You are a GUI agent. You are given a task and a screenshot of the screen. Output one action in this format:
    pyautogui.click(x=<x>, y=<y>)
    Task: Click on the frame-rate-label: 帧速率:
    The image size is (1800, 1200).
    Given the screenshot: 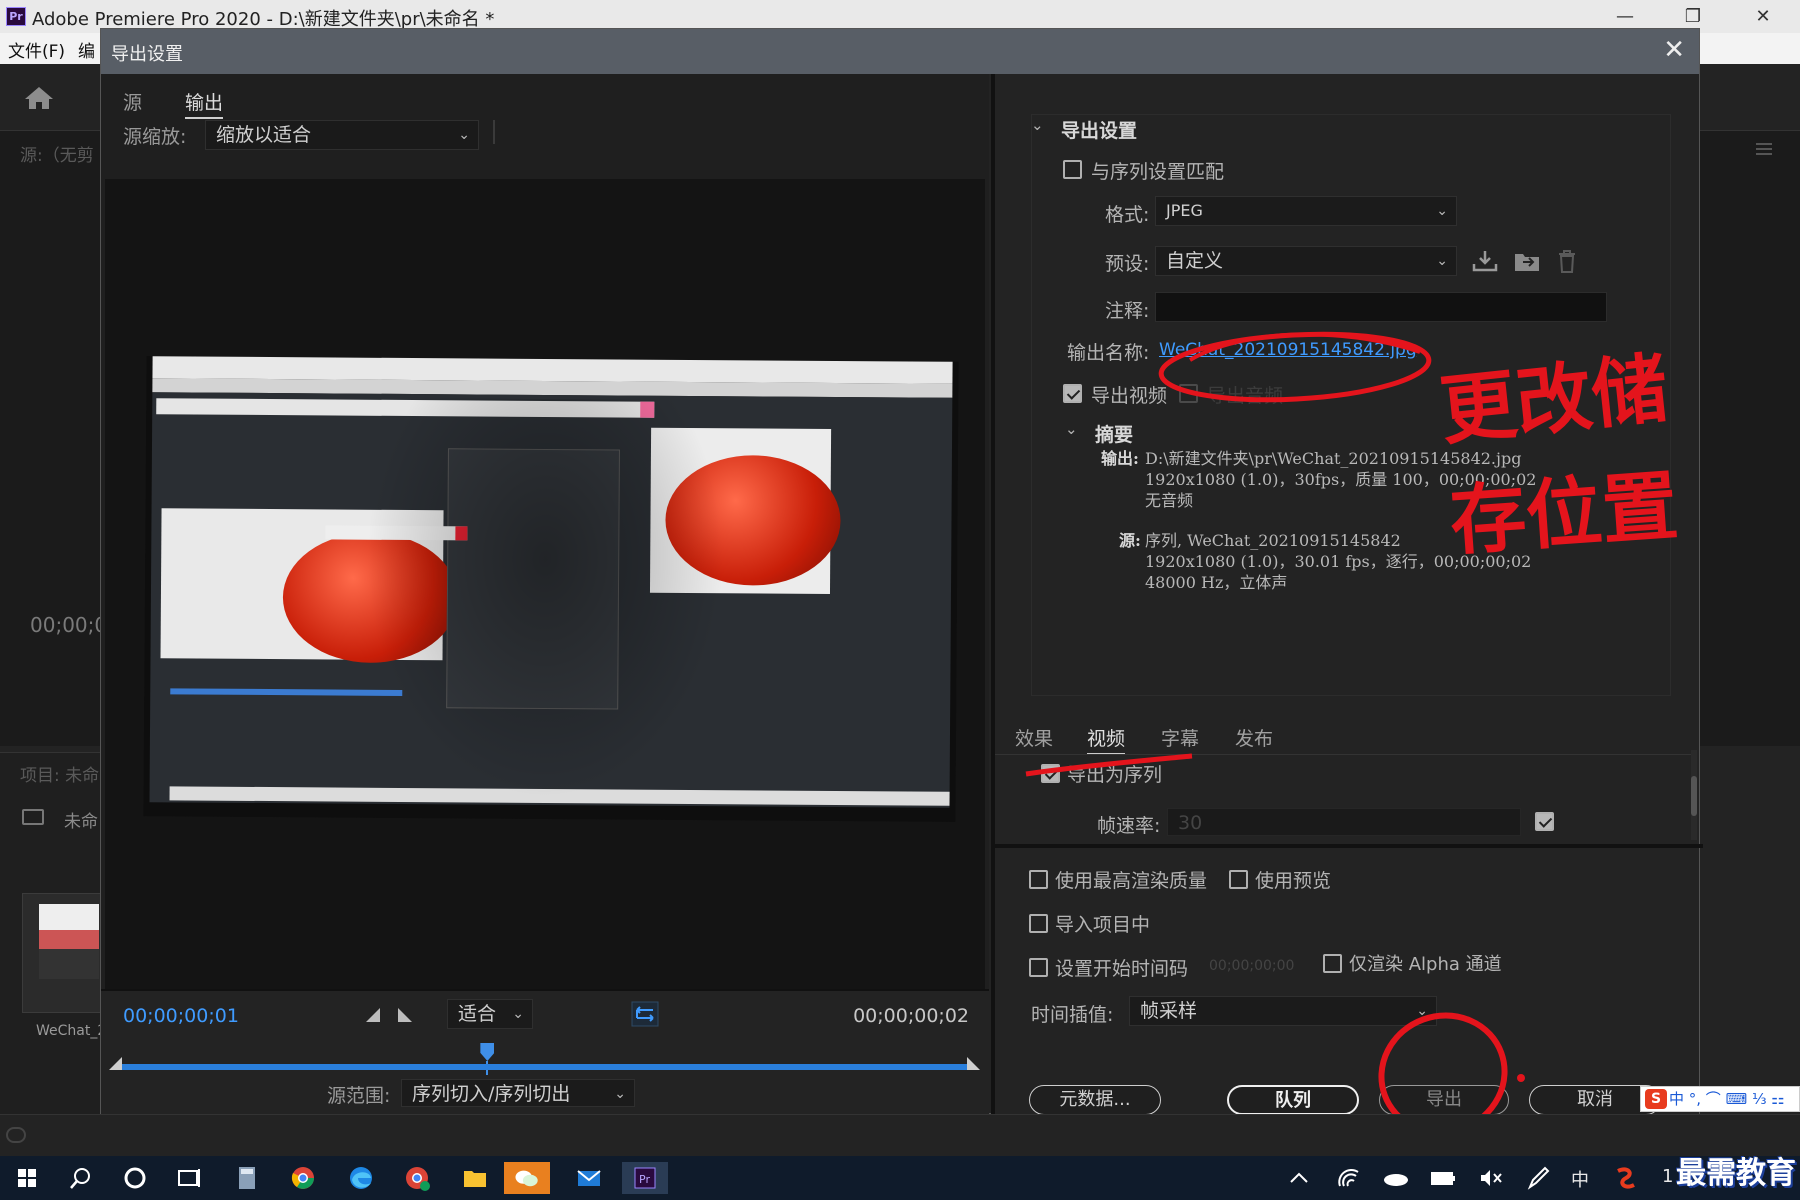 What is the action you would take?
    pyautogui.click(x=1129, y=826)
    